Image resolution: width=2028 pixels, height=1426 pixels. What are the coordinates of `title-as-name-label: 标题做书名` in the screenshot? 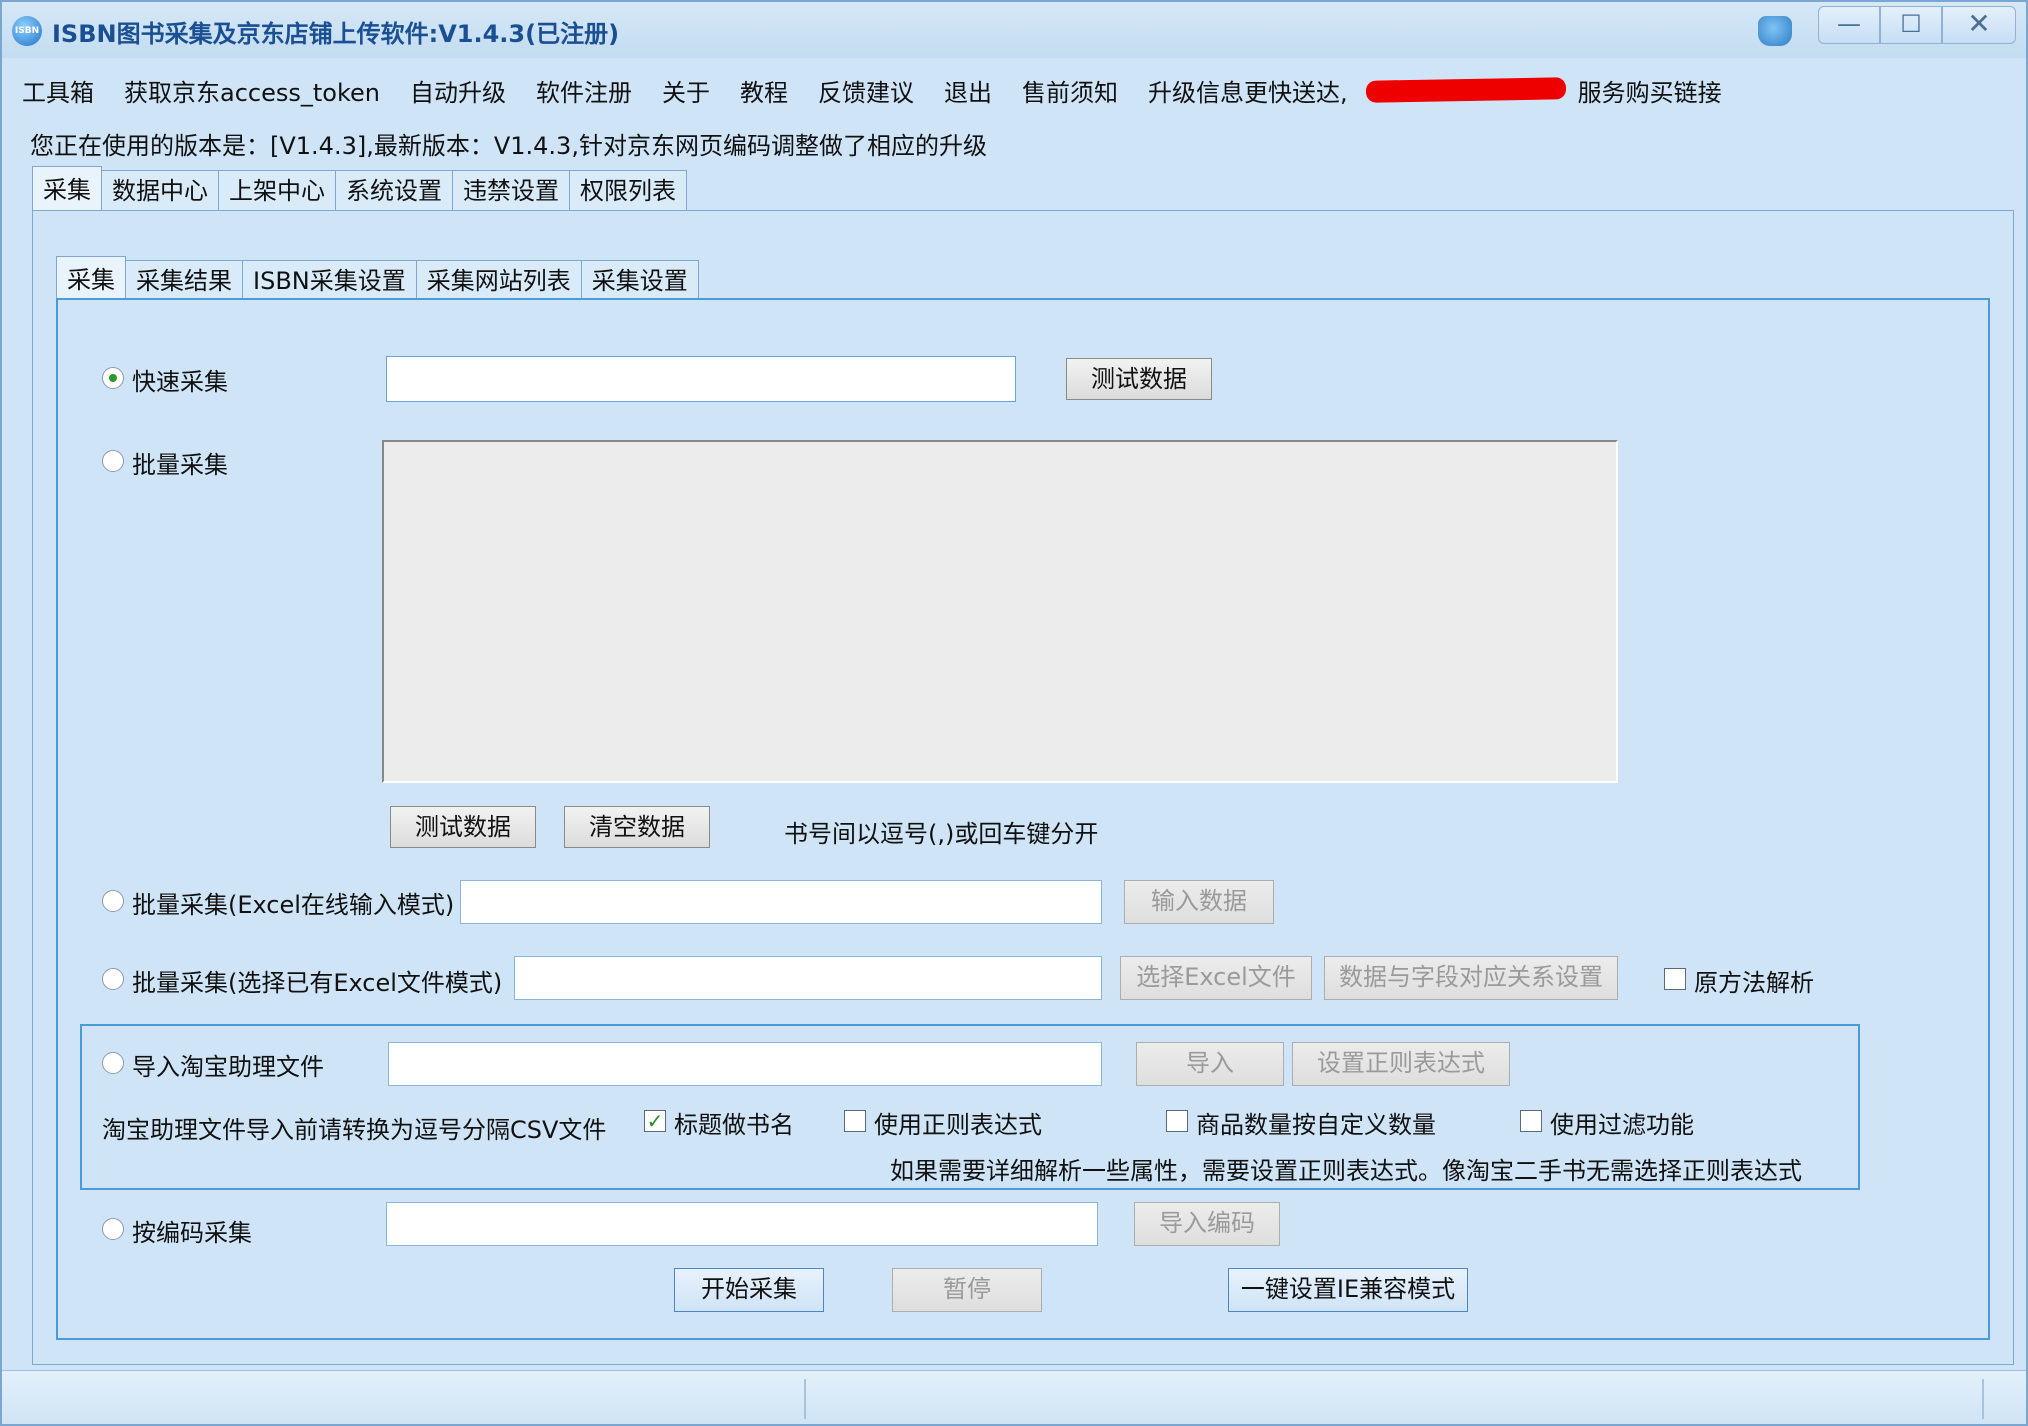 It's located at (734, 1125).